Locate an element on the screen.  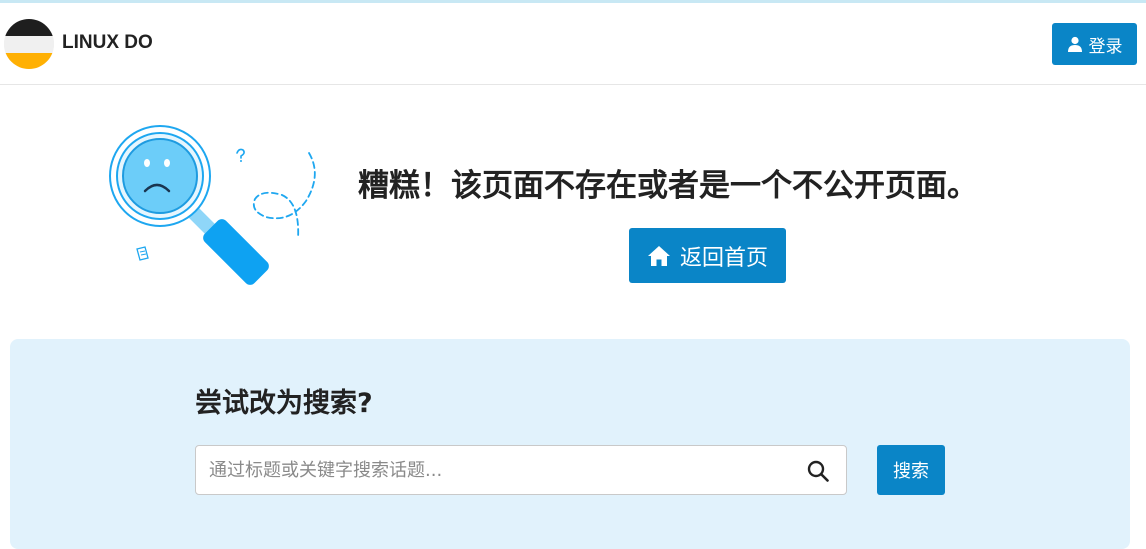
site-header: LINUX DO 登录 is located at coordinates (573, 44).